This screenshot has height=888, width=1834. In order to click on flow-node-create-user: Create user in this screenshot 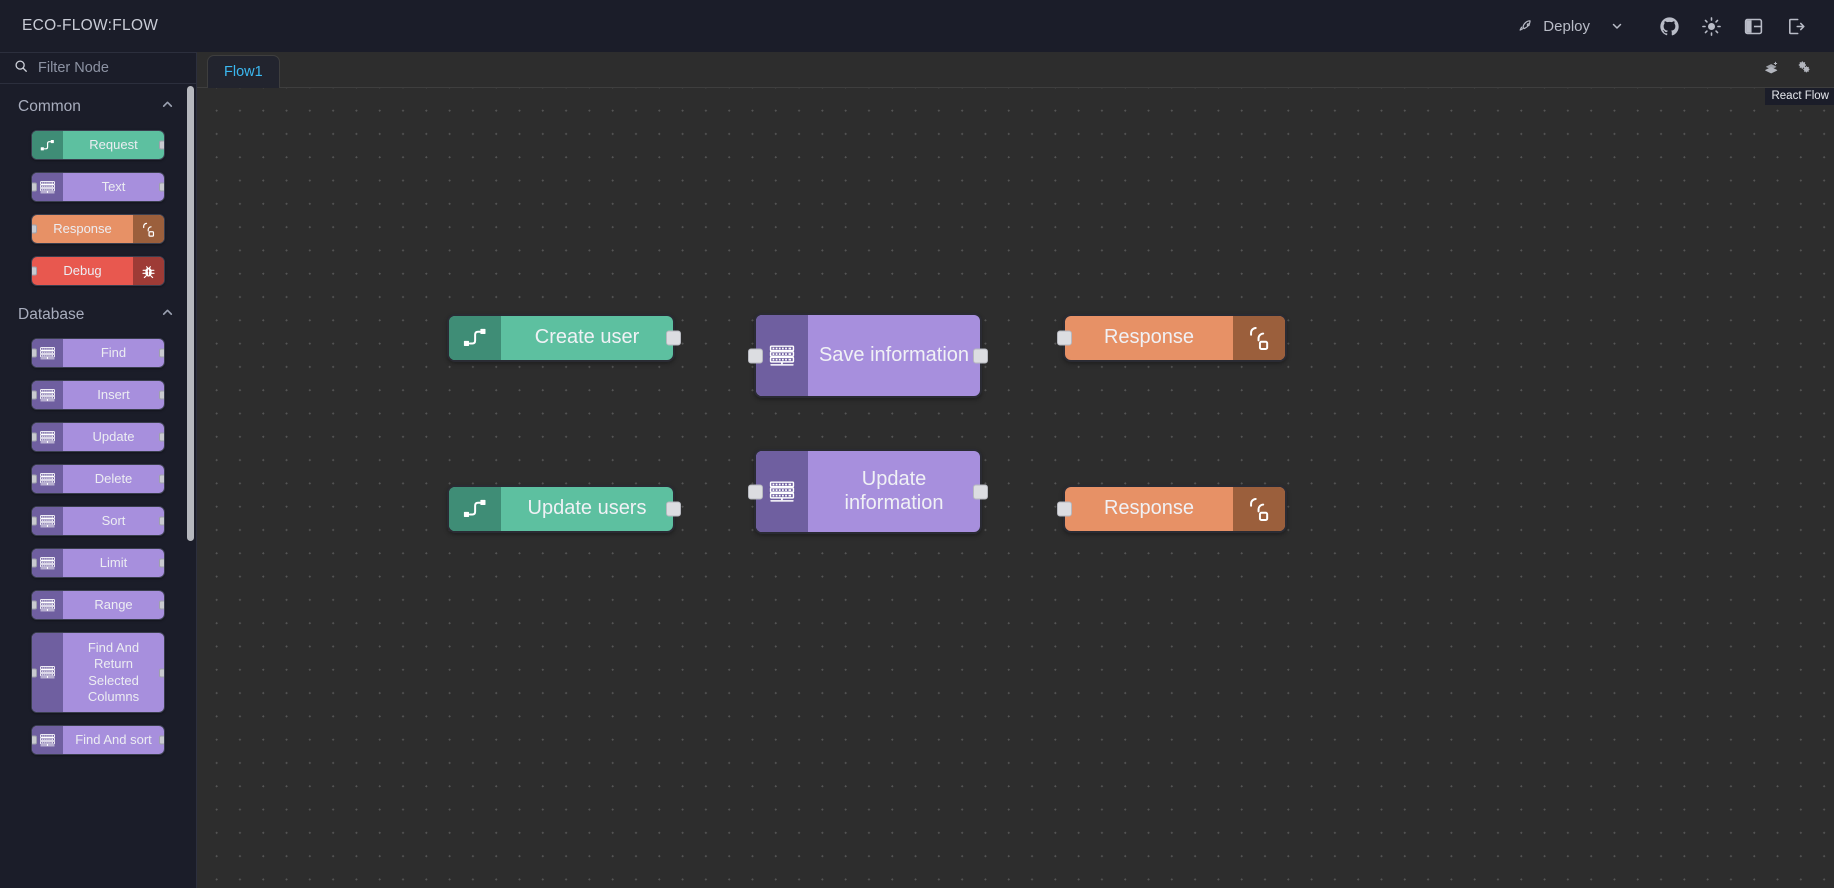, I will do `click(564, 338)`.